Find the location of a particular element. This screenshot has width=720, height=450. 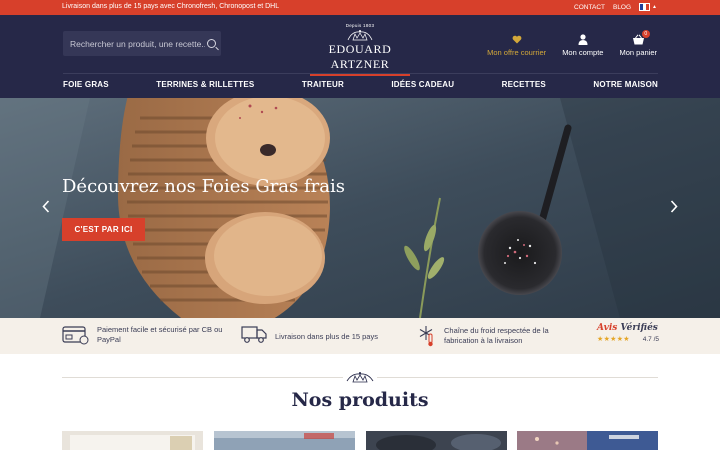

avis-verifies-widget: Avis Vérifiés ★★★★★ 4.7 /5 is located at coordinates (628, 333).